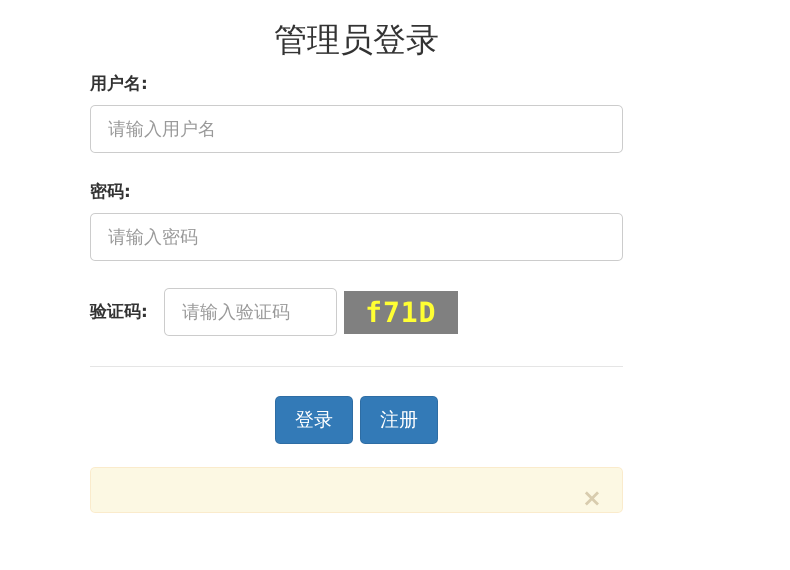 Image resolution: width=790 pixels, height=570 pixels. I want to click on captcha-input: 请输入验证码, so click(250, 312).